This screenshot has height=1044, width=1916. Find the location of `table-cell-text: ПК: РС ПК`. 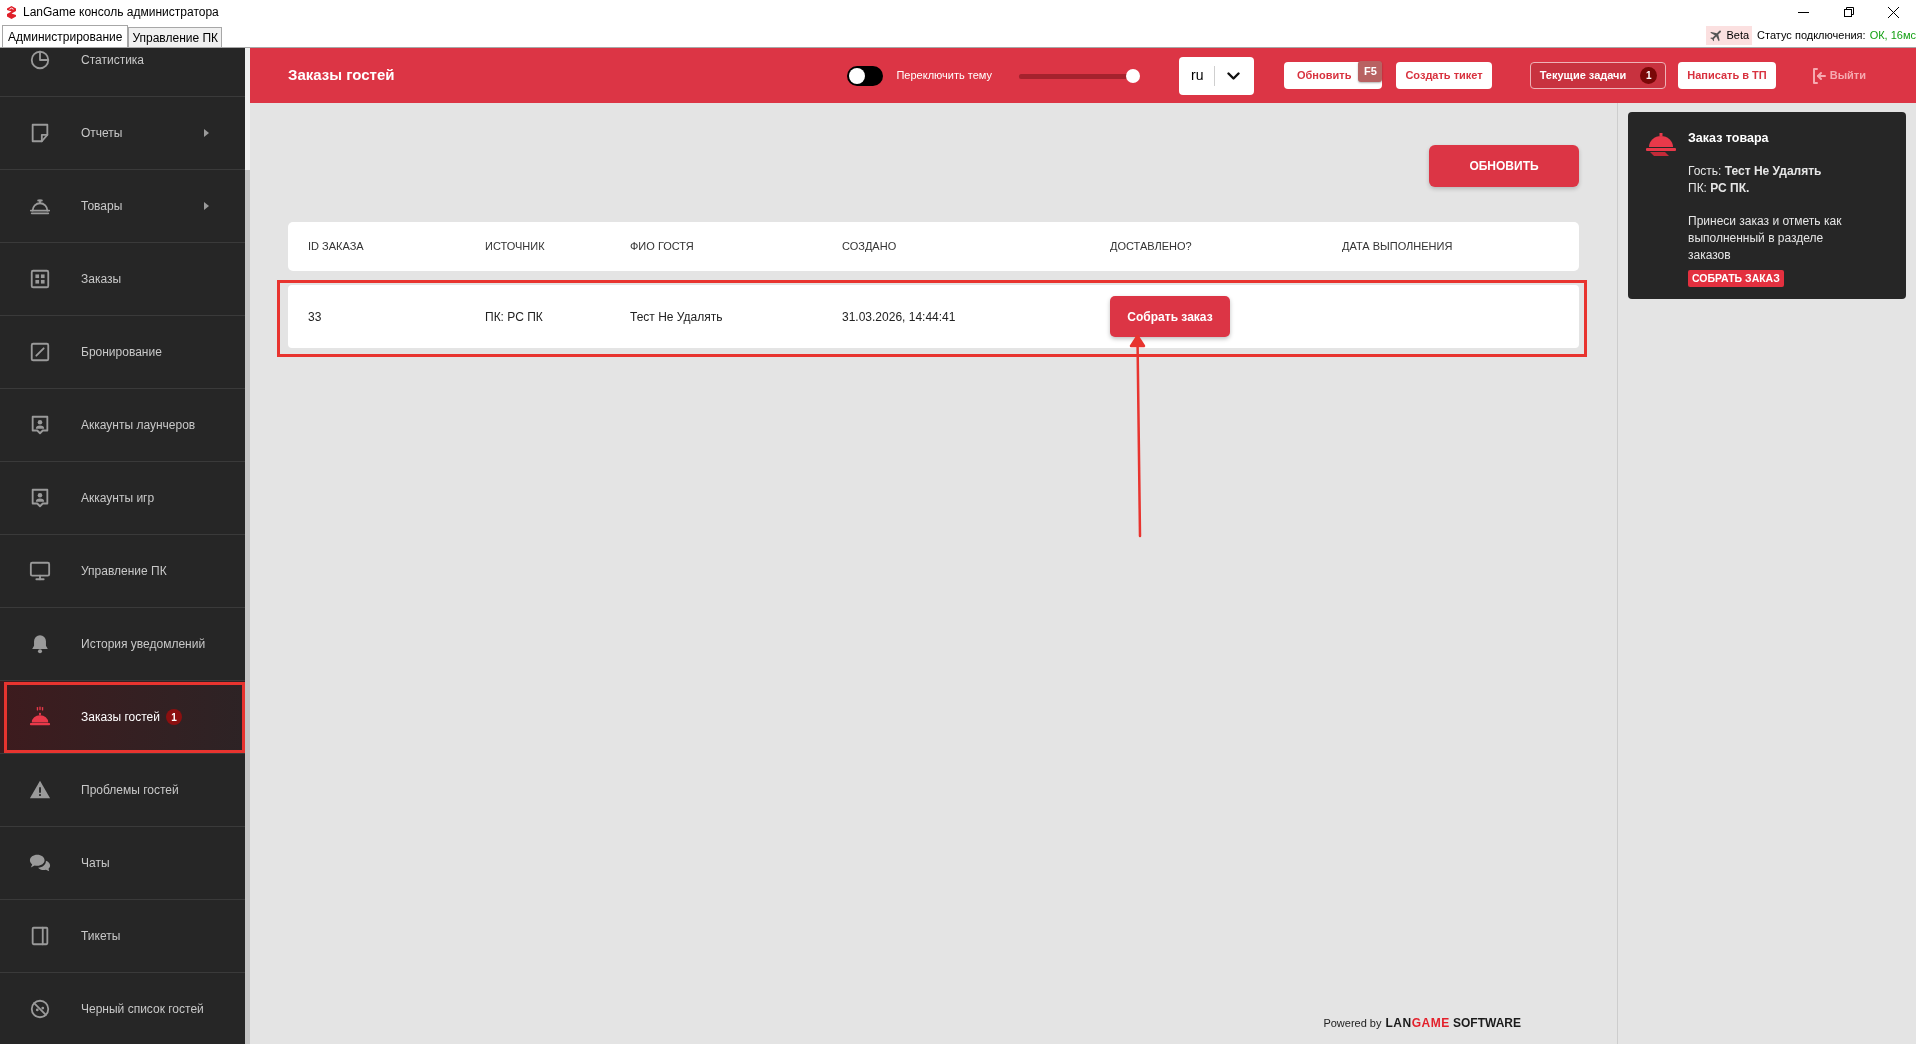

table-cell-text: ПК: РС ПК is located at coordinates (514, 317).